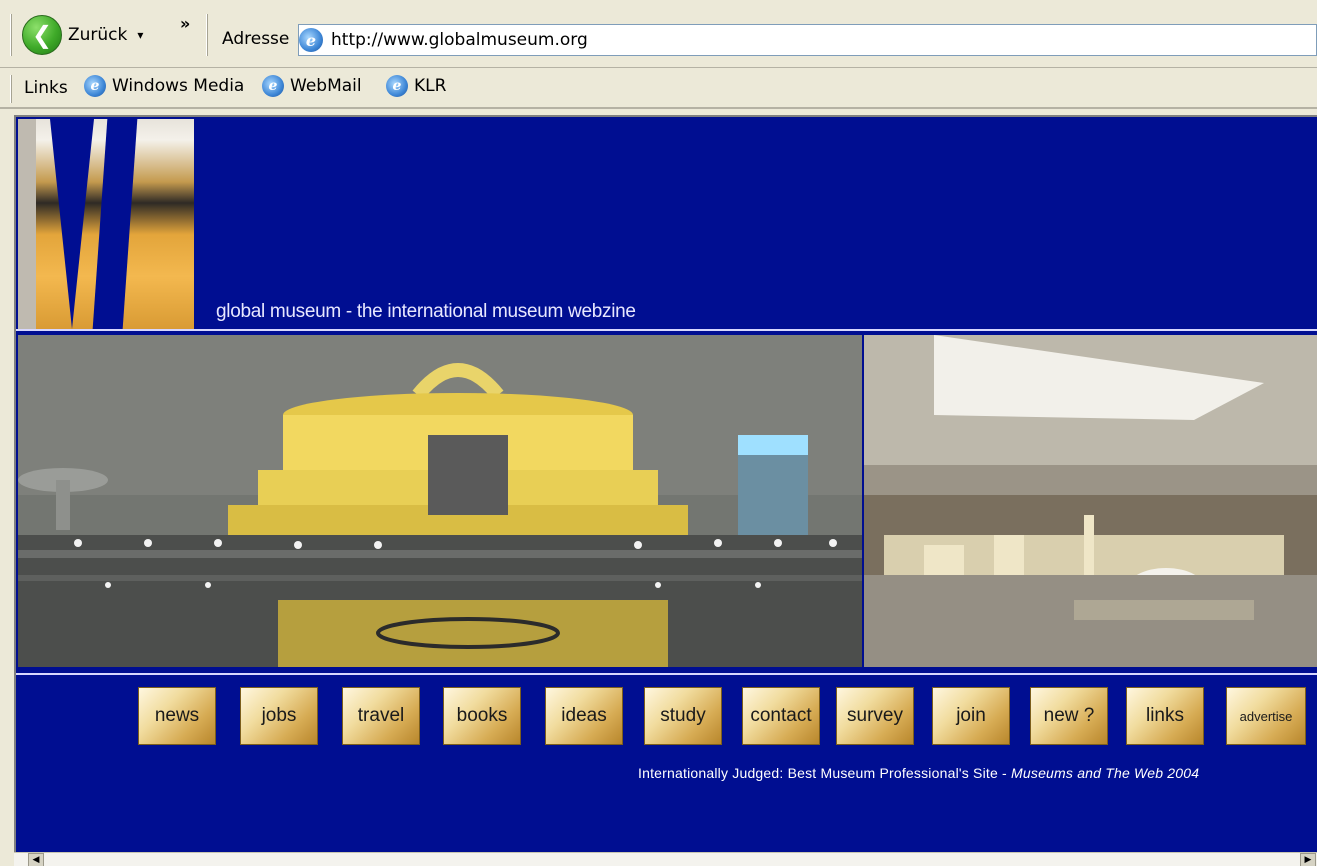  What do you see at coordinates (177, 716) in the screenshot?
I see `nav-news-button: news` at bounding box center [177, 716].